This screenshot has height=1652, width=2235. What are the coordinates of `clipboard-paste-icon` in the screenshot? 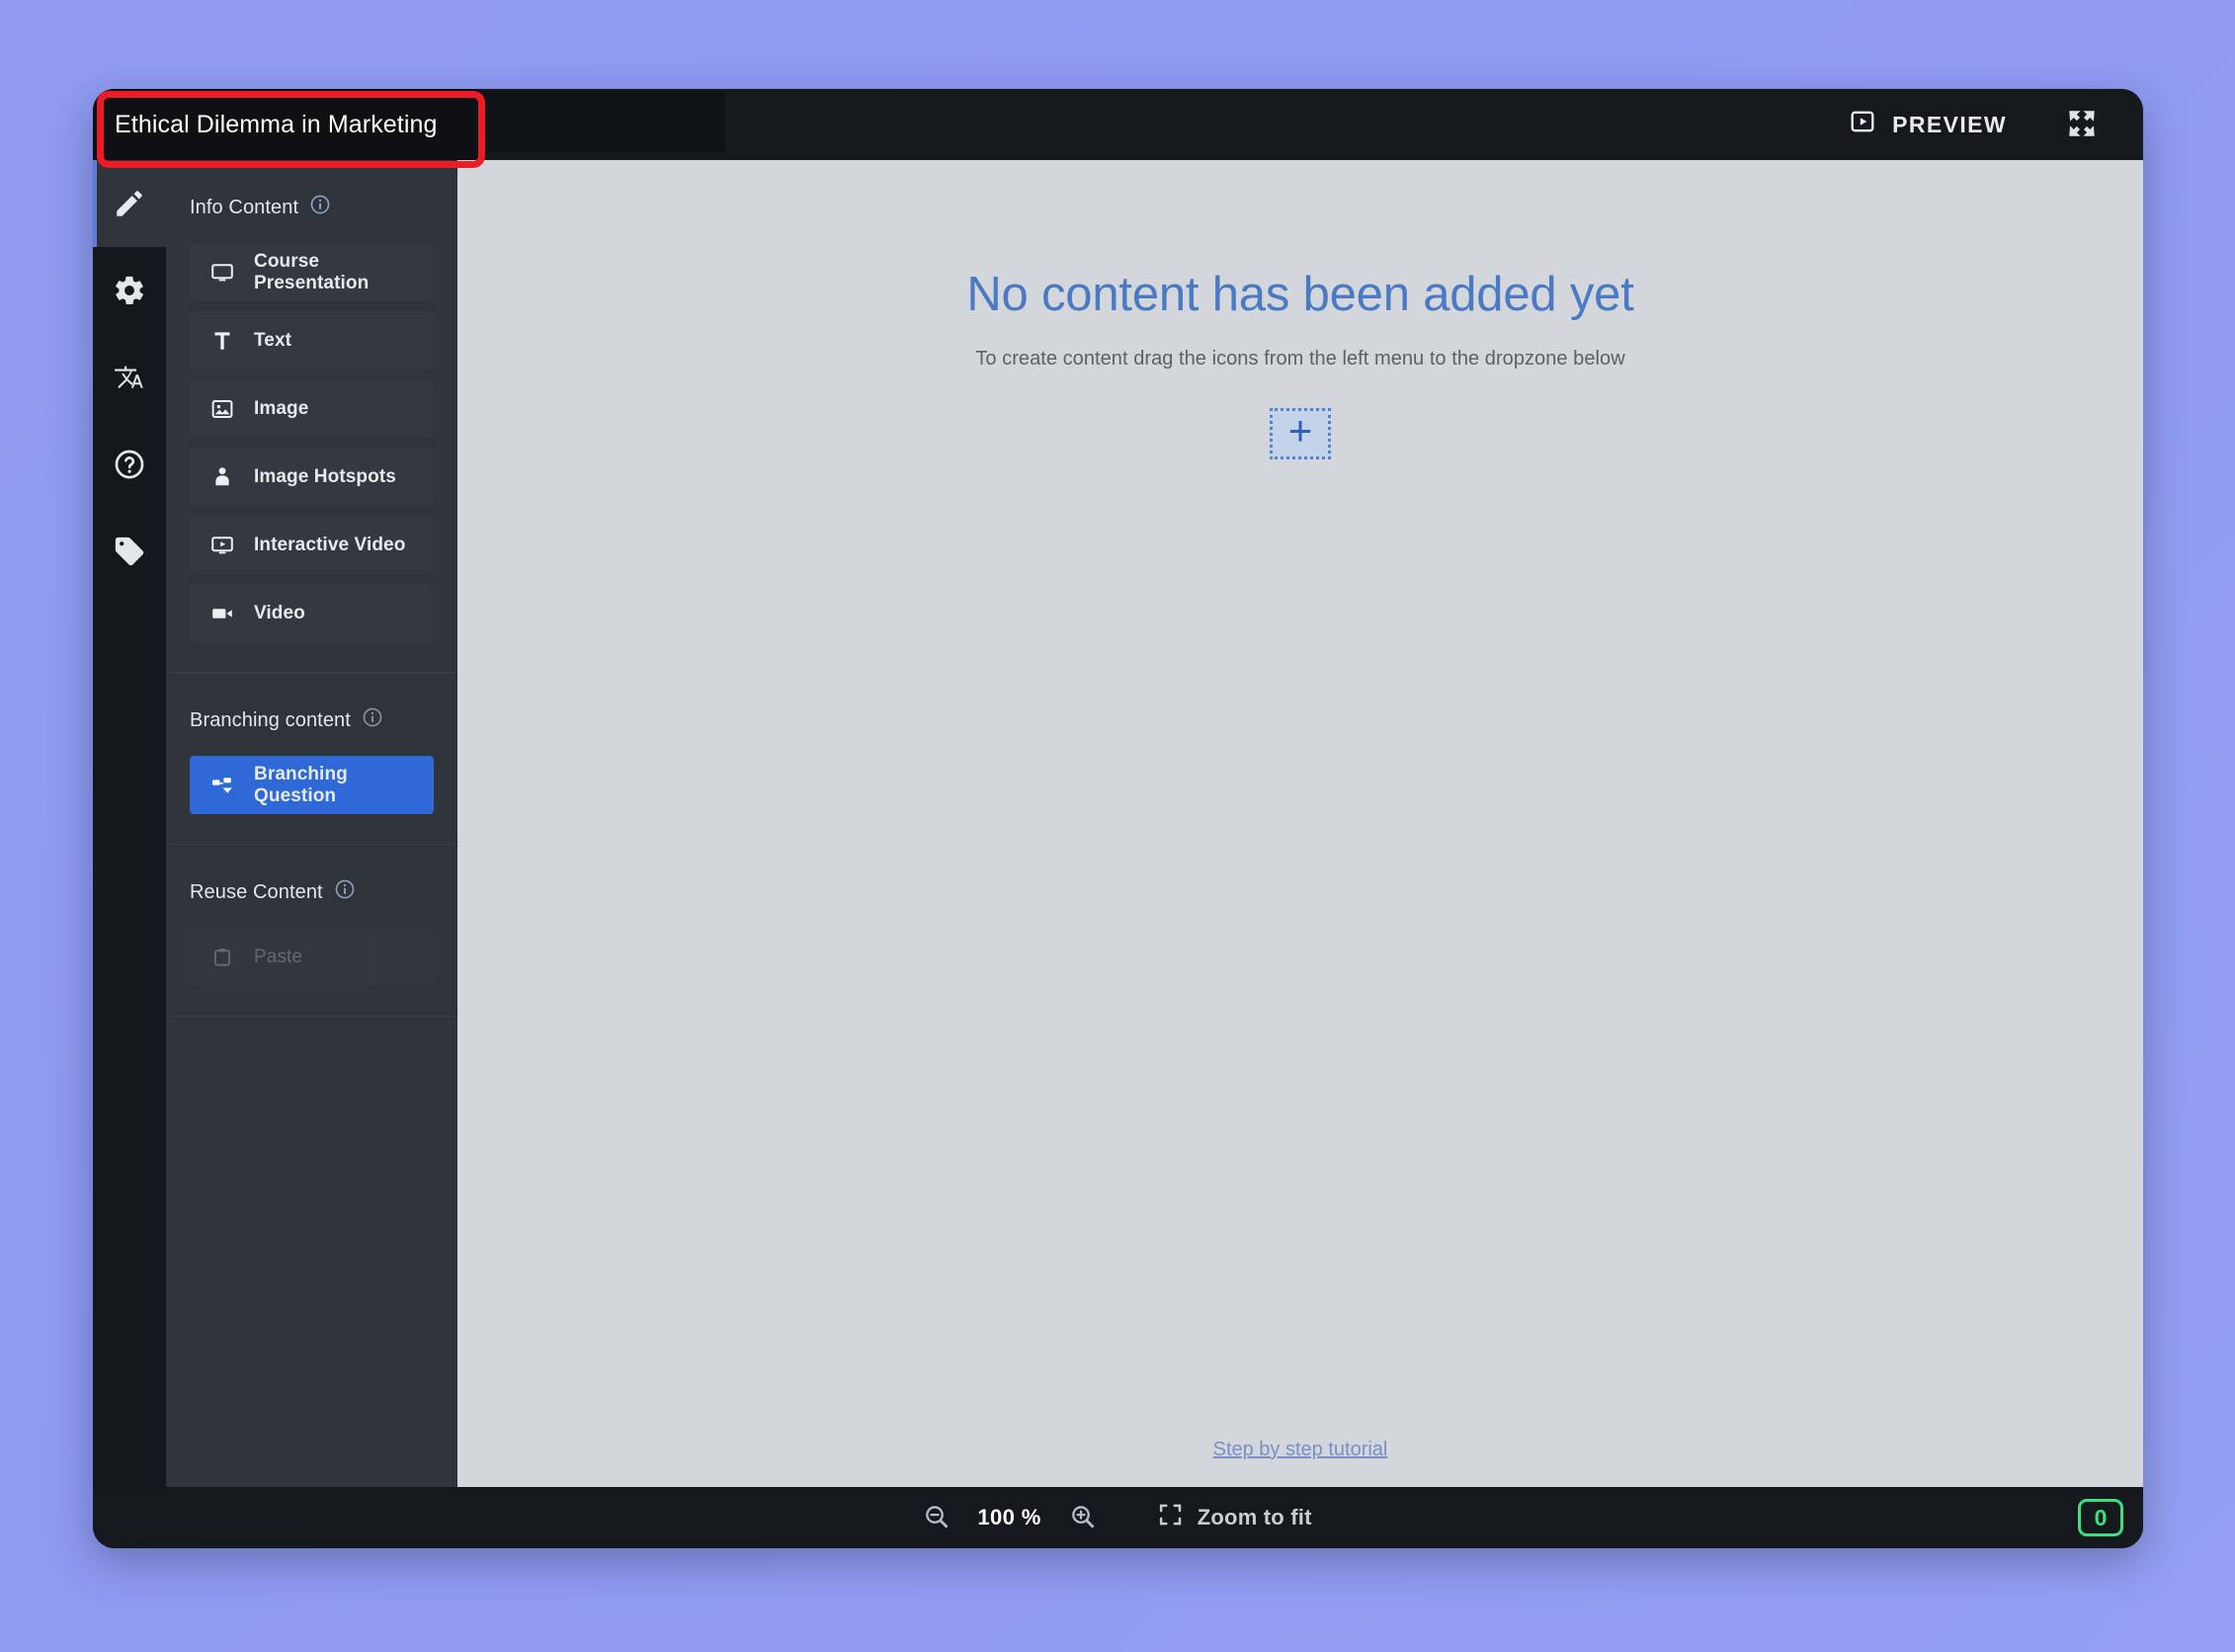 It's located at (222, 957).